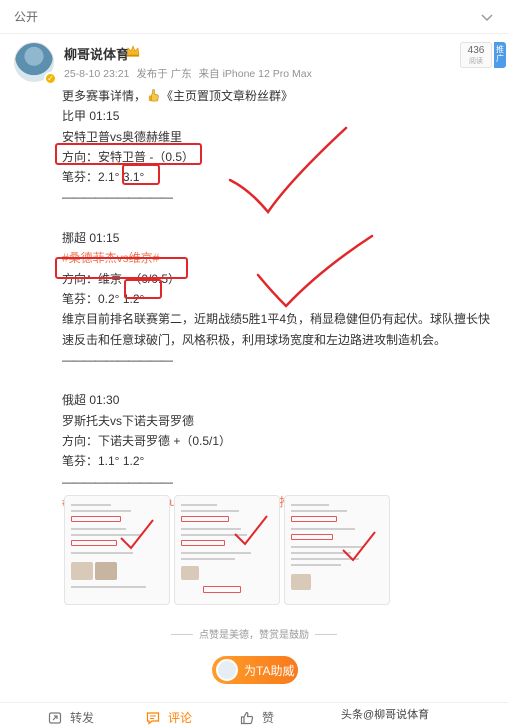  What do you see at coordinates (128, 420) in the screenshot?
I see `match3-teams: 罗斯托夫vs下诺夫哥罗德` at bounding box center [128, 420].